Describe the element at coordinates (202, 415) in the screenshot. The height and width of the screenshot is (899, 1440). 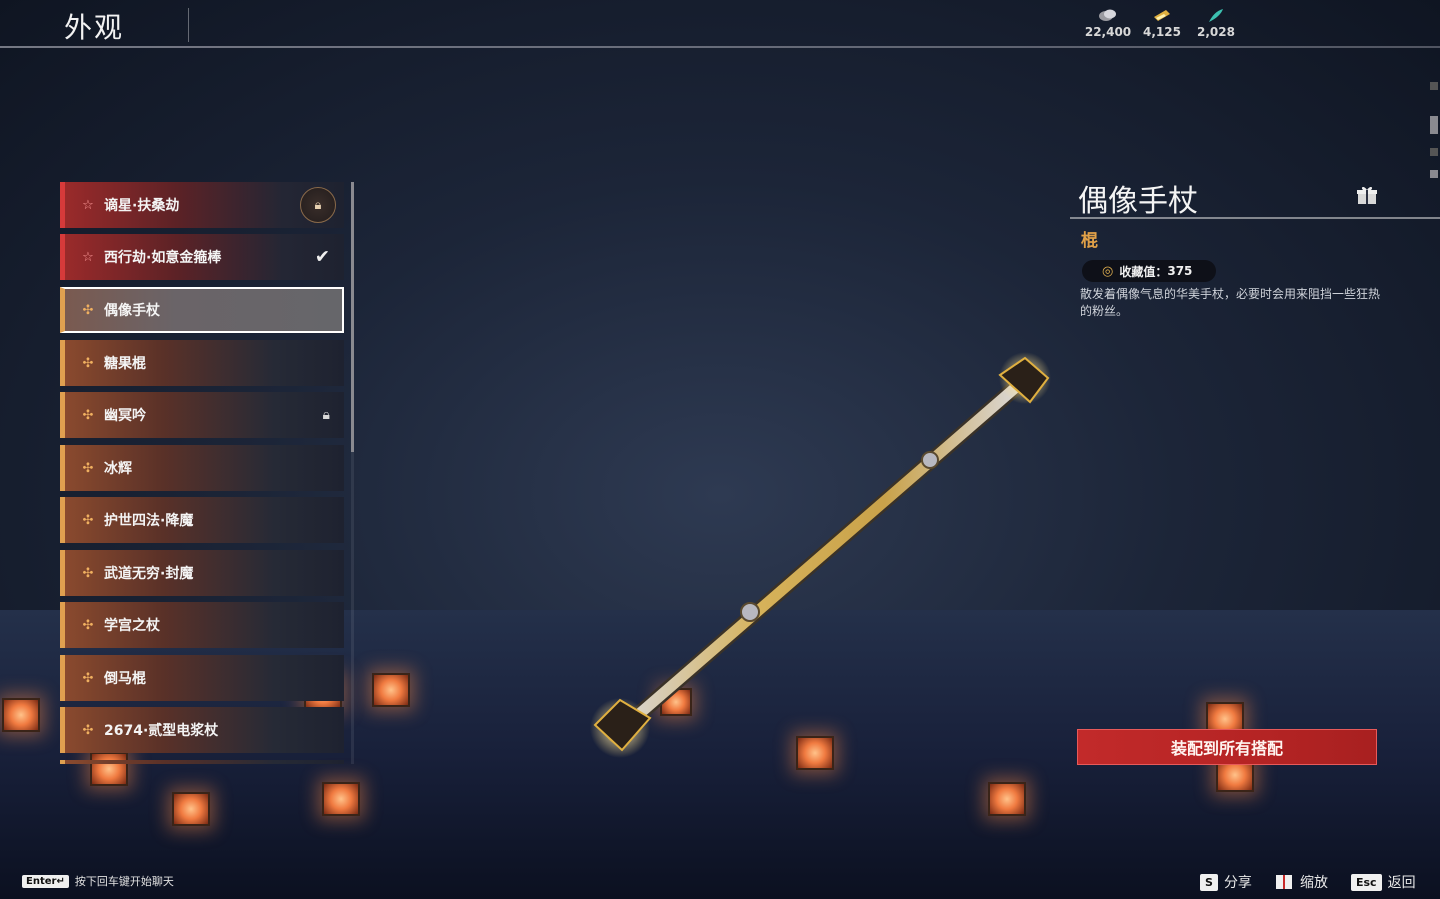
I see `list-item: ✣ 幽冥吟 🔒︎` at that location.